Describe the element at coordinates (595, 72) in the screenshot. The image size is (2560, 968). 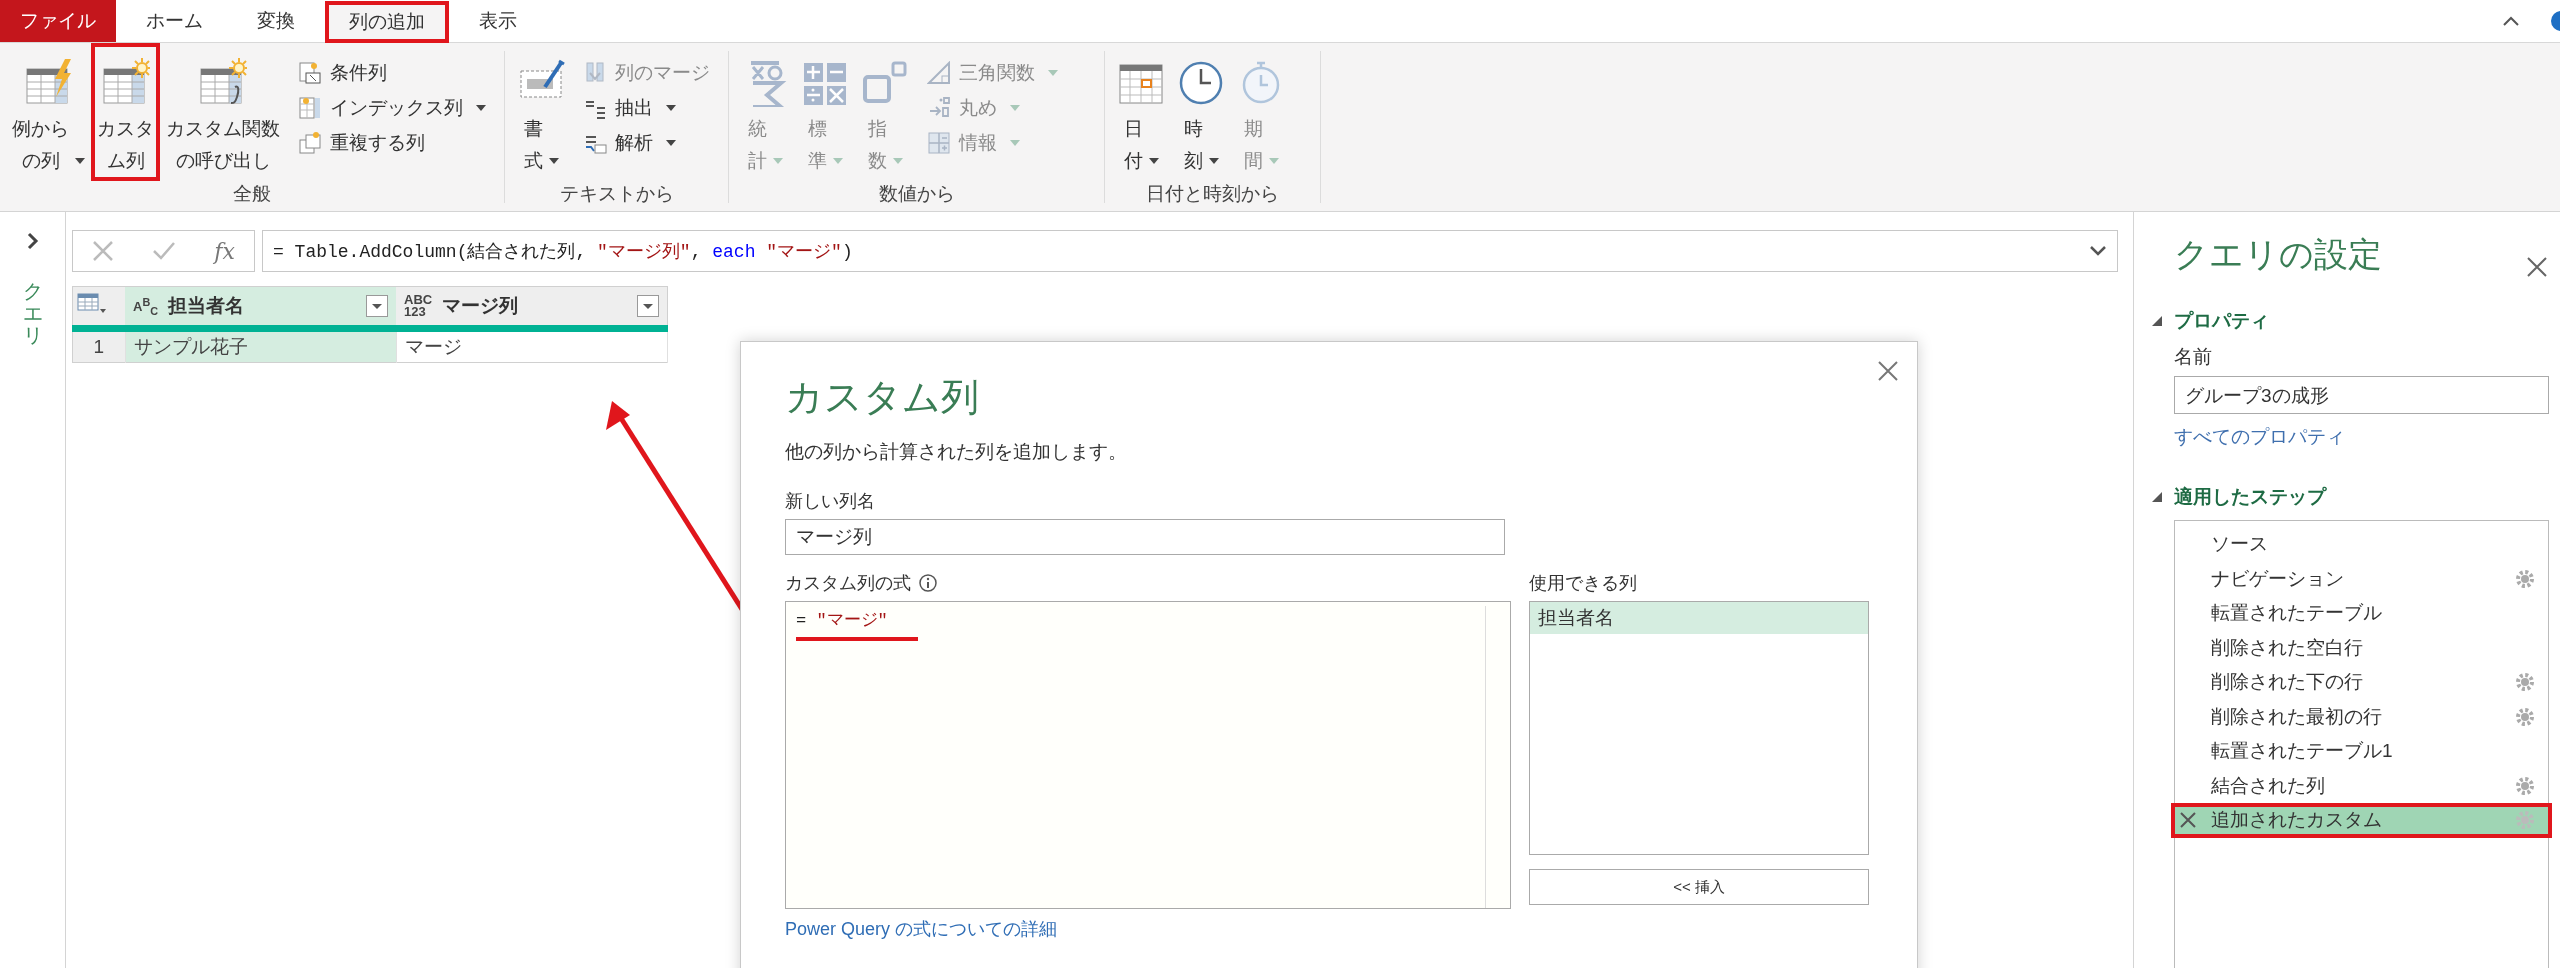
I see `merge-columns-icon` at that location.